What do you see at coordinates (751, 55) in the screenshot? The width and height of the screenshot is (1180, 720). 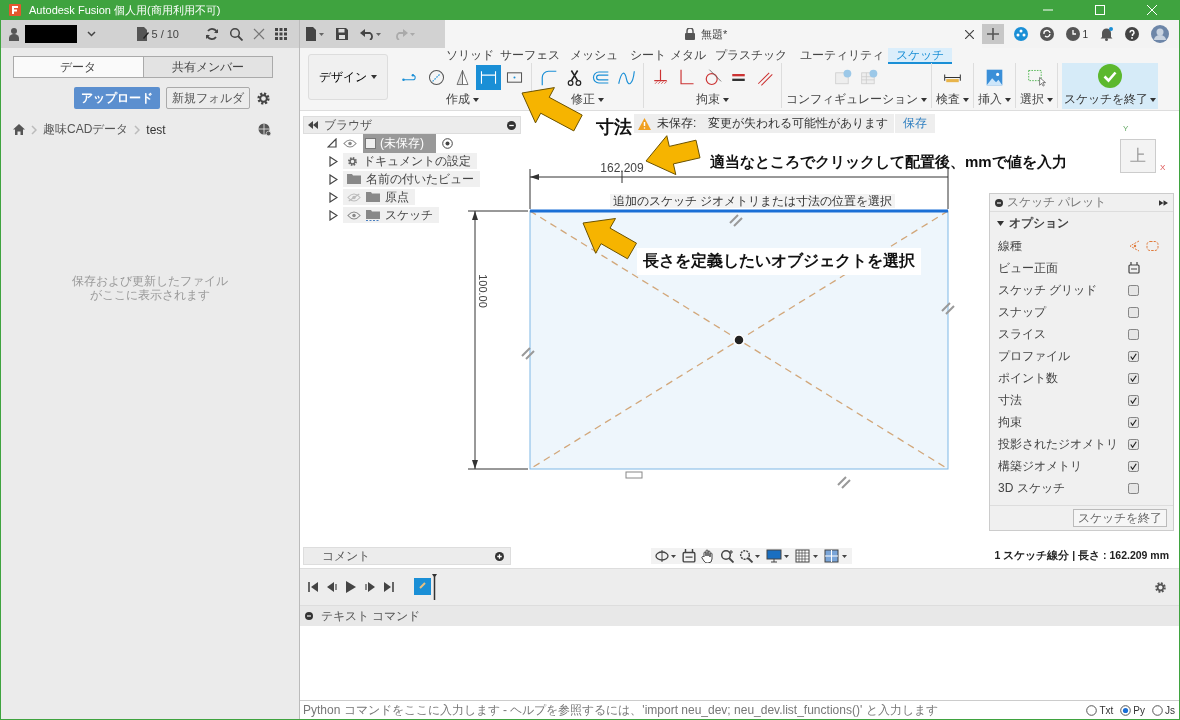 I see `ribbon-tab: プラスチック` at bounding box center [751, 55].